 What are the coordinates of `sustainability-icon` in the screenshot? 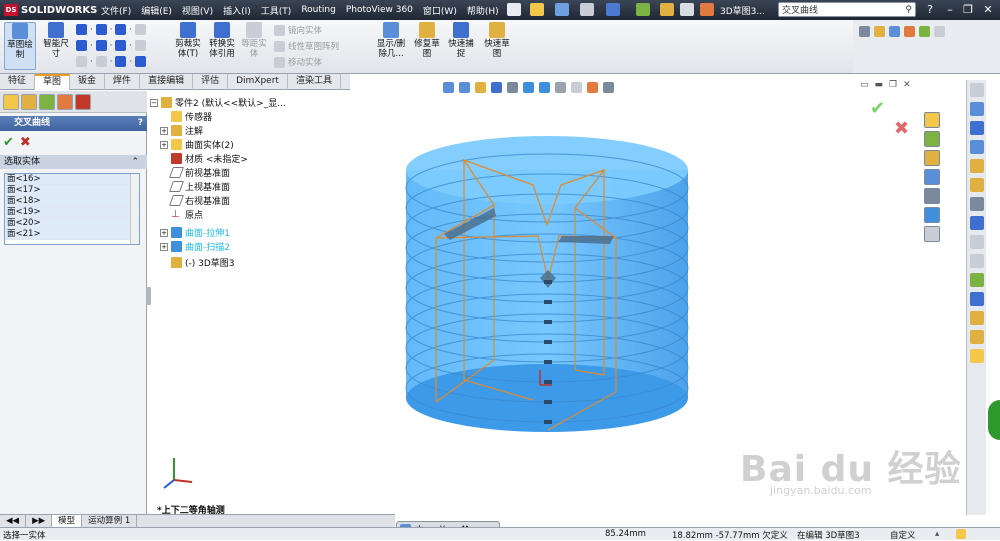 It's located at (977, 356).